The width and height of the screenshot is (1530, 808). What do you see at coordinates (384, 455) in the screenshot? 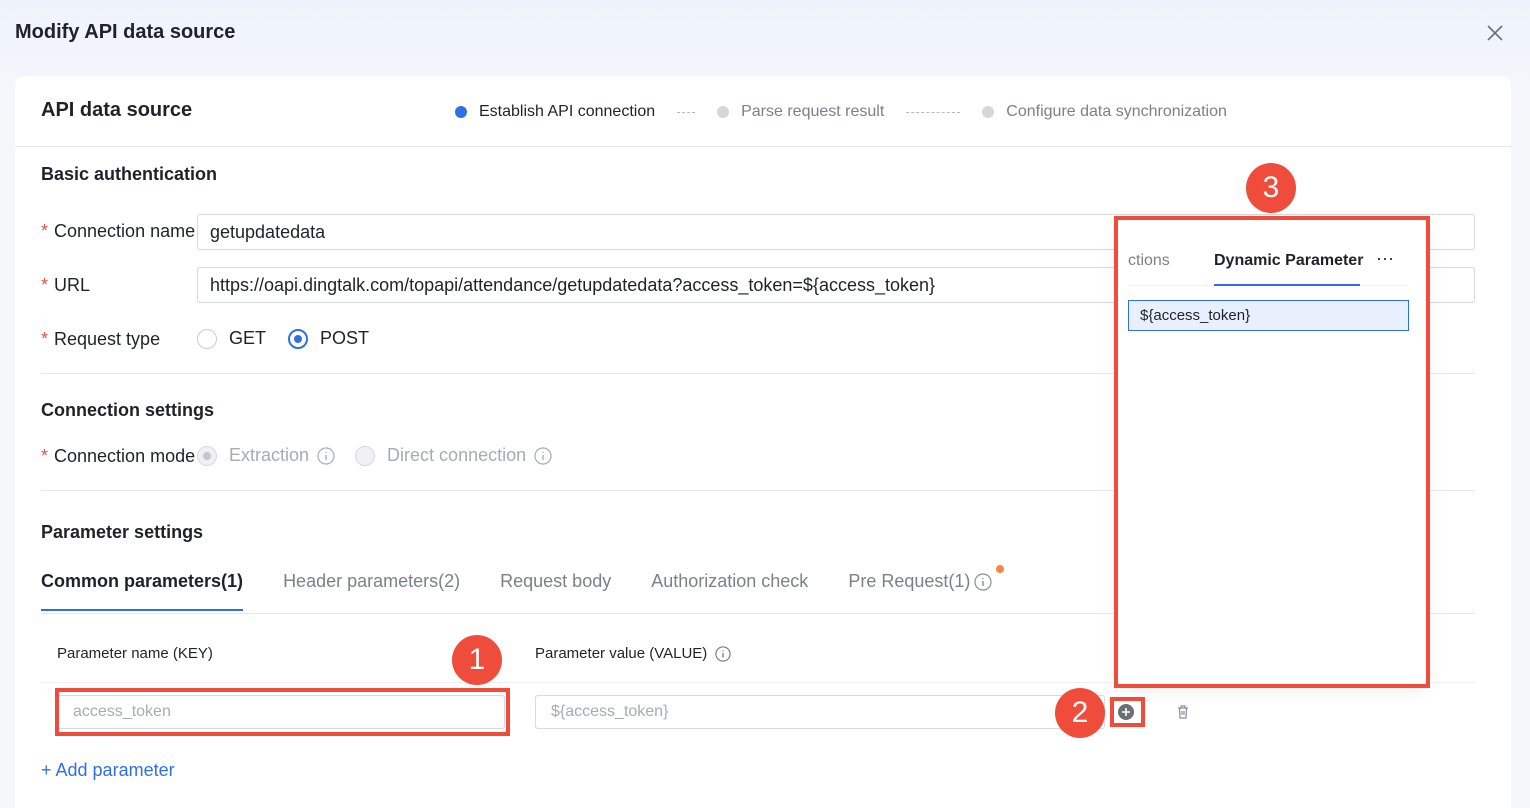
I see `connection-mode-radio-group: Extraction Direct connection` at bounding box center [384, 455].